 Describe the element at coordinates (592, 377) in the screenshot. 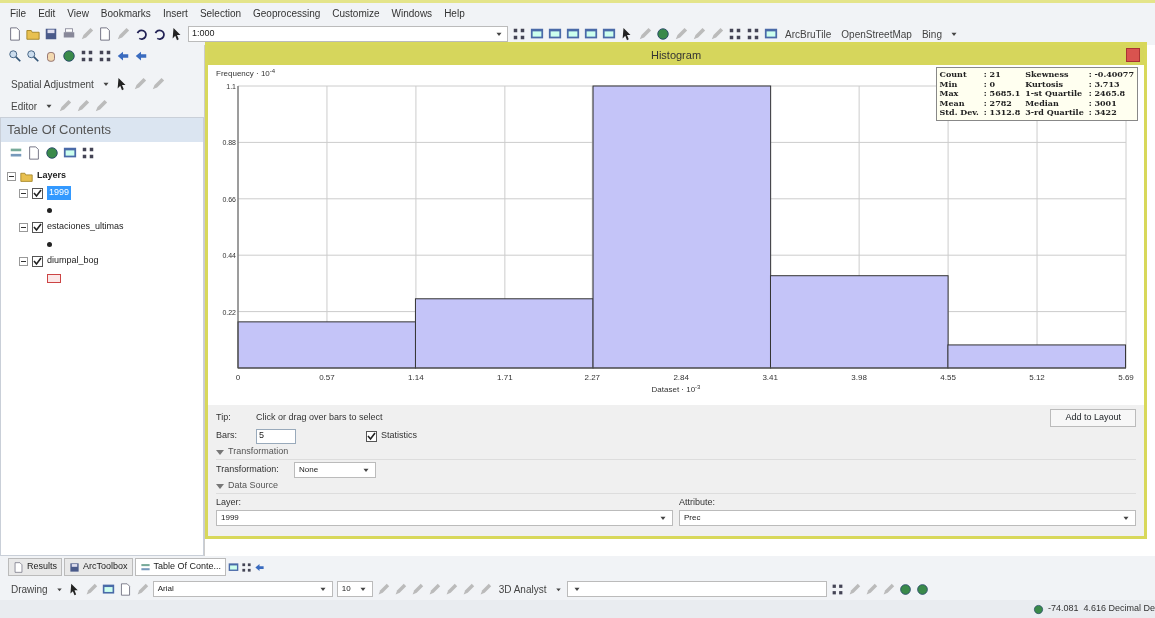

I see `tick-label: 2.27` at that location.